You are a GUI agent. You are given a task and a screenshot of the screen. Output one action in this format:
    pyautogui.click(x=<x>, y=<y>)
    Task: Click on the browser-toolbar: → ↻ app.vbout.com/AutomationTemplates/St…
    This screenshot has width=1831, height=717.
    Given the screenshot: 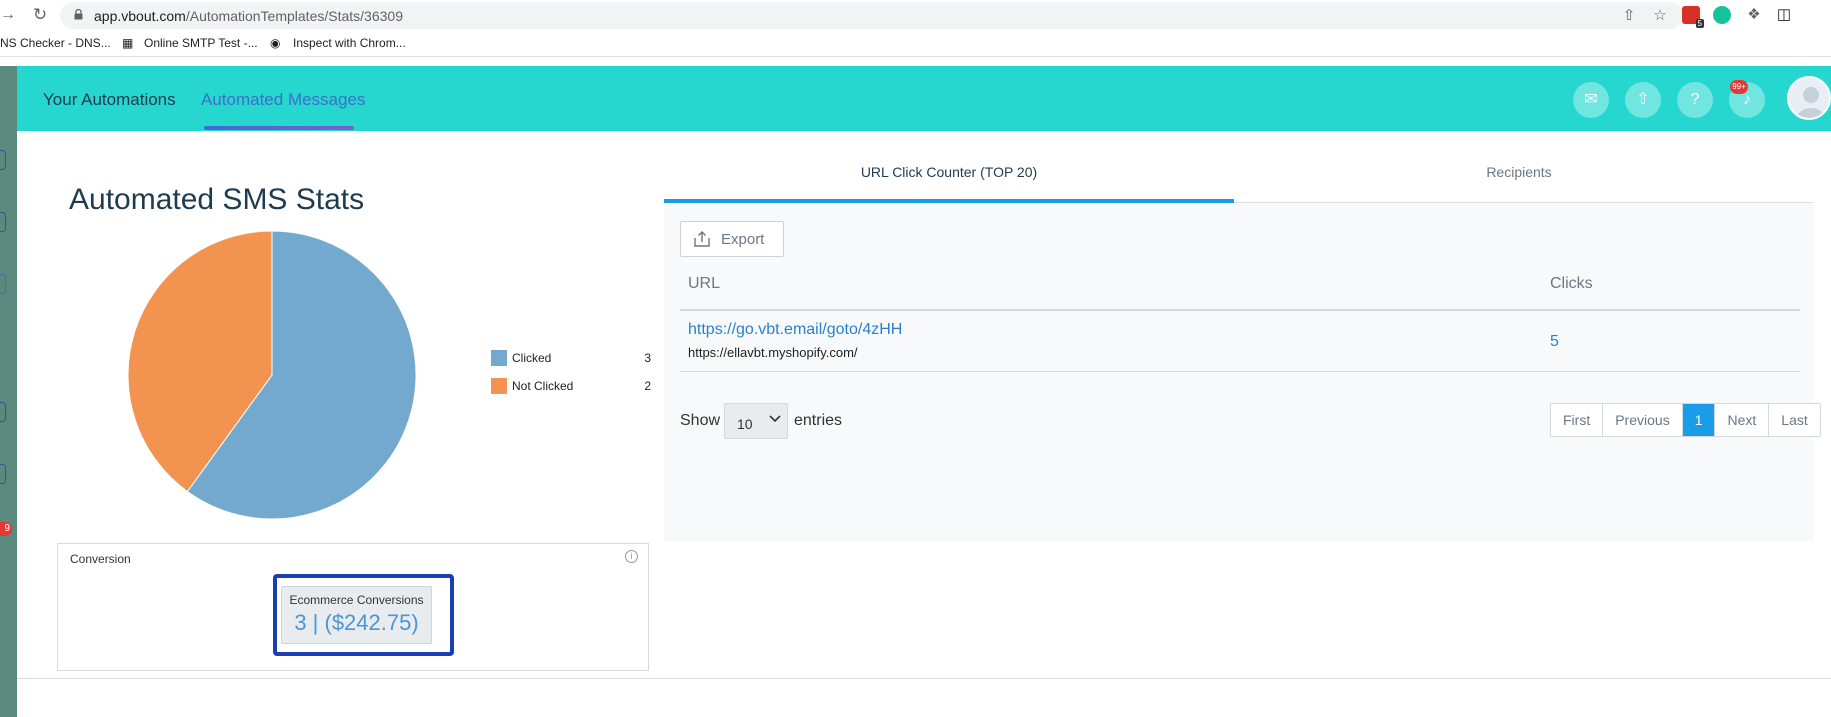 What is the action you would take?
    pyautogui.click(x=915, y=15)
    